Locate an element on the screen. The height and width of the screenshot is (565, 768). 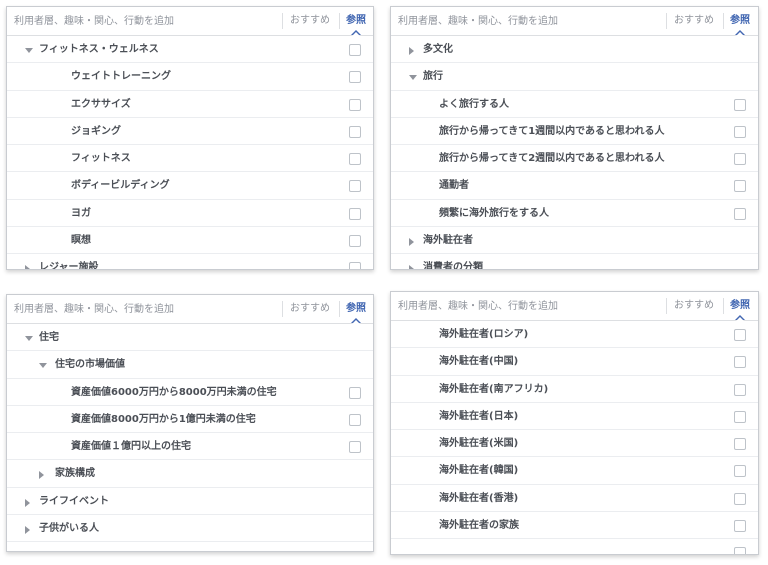
list-item: 旅行から帰ってきて1週間以内であると思われる人 is located at coordinates (574, 131).